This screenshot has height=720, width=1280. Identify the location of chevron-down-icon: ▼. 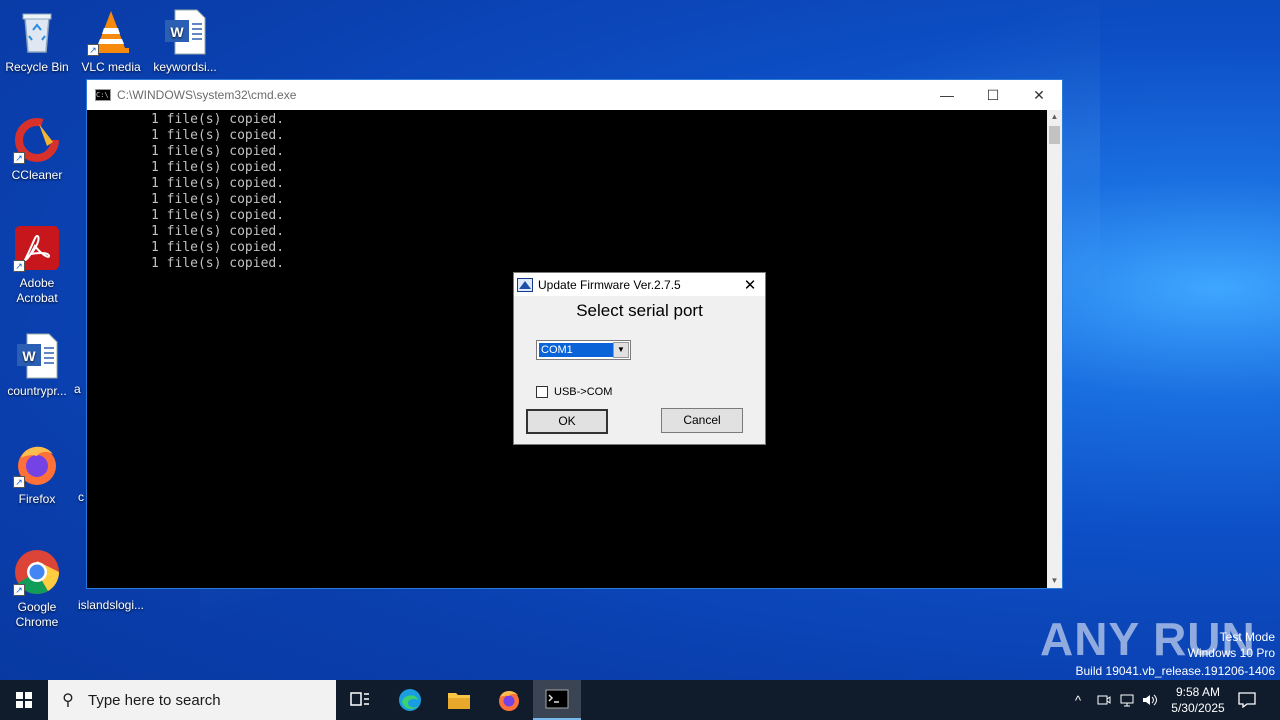
(621, 350).